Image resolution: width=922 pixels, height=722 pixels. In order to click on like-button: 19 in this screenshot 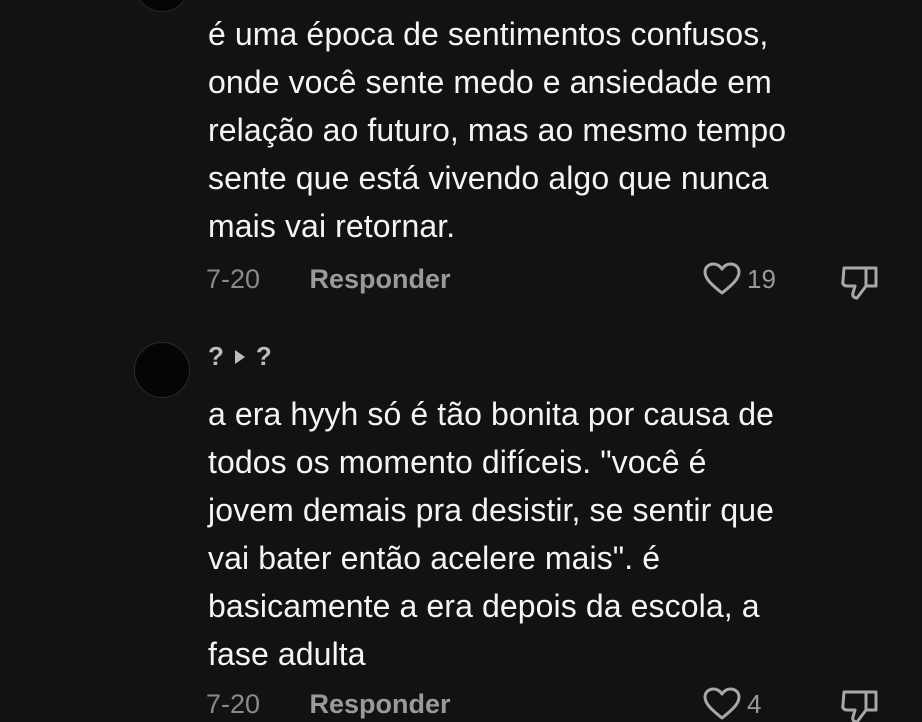, I will do `click(739, 279)`.